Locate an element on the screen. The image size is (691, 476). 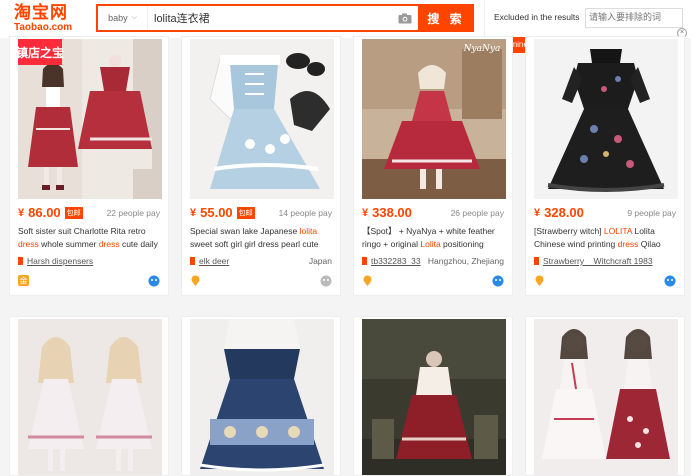
price-value: 328.00 is located at coordinates (564, 212).